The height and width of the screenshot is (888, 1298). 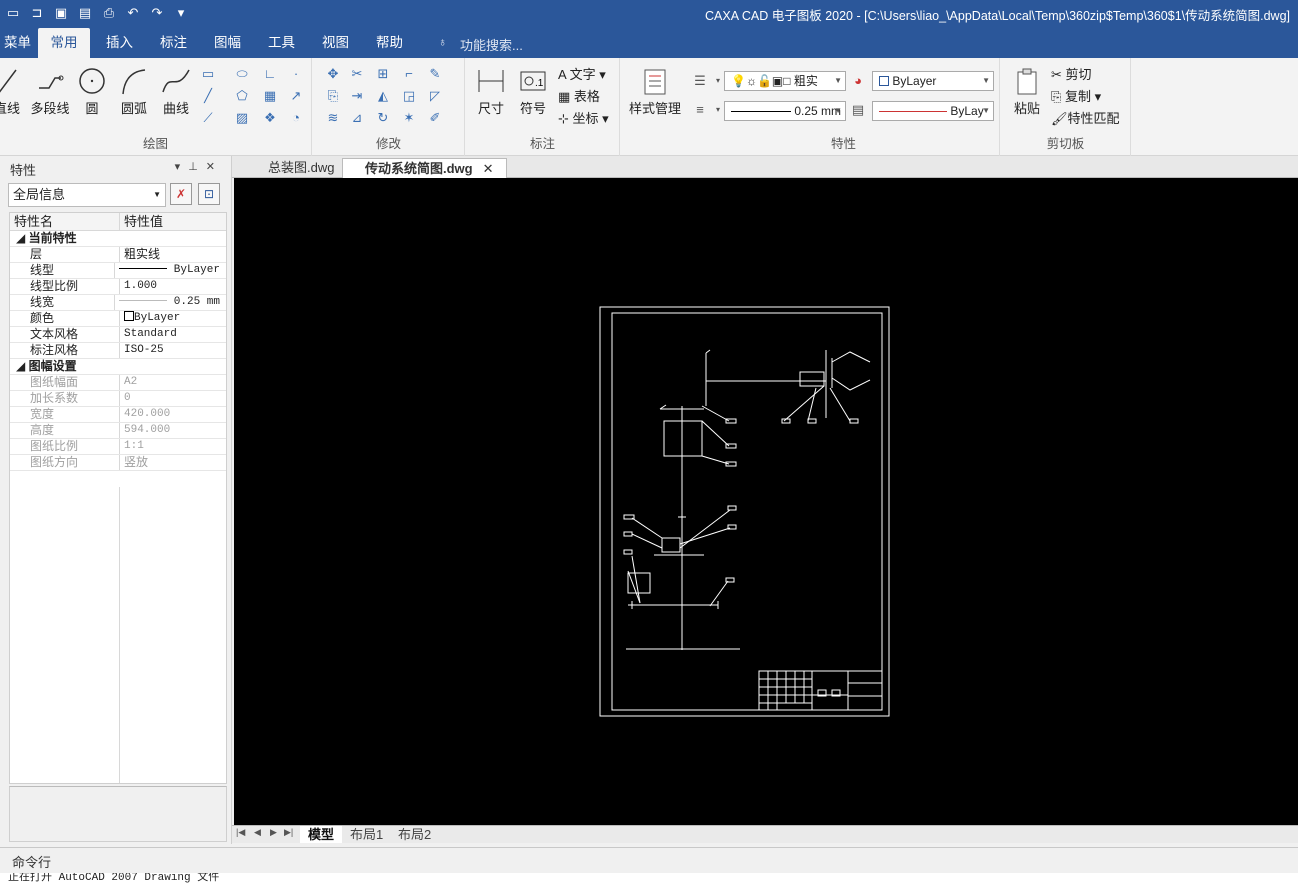 What do you see at coordinates (288, 832) in the screenshot?
I see `last-tab-icon: ▶|` at bounding box center [288, 832].